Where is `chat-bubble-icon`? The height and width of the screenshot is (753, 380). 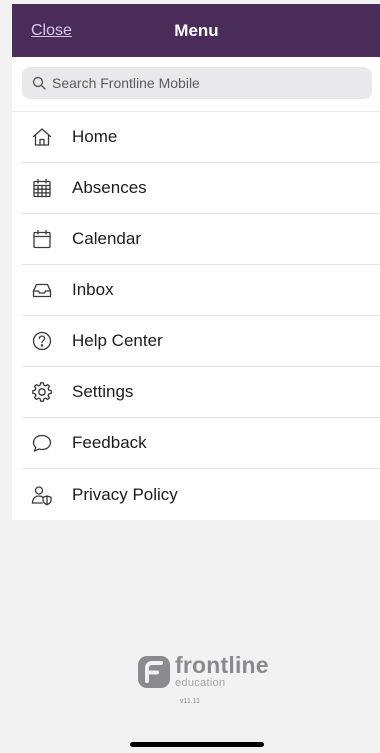
chat-bubble-icon is located at coordinates (42, 443).